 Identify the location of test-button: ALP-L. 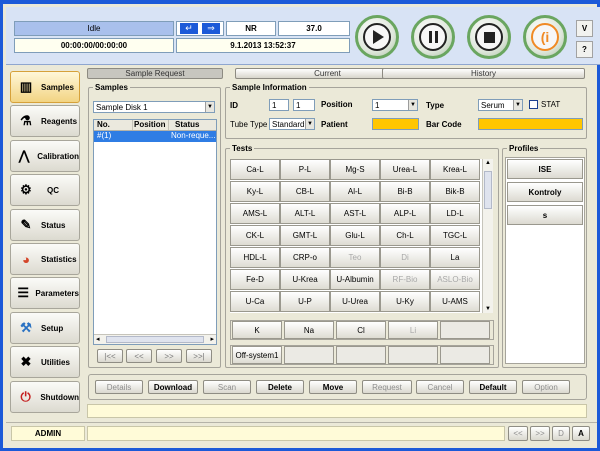
(405, 213).